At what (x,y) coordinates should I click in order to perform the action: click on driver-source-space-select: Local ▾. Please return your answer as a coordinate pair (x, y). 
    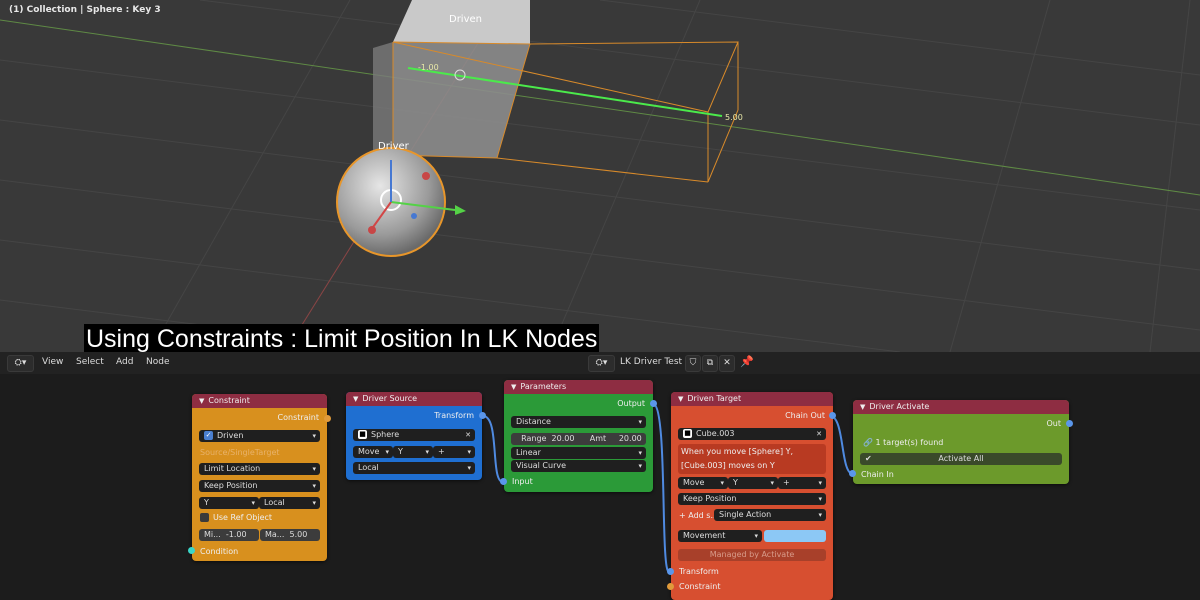
    Looking at the image, I should click on (414, 468).